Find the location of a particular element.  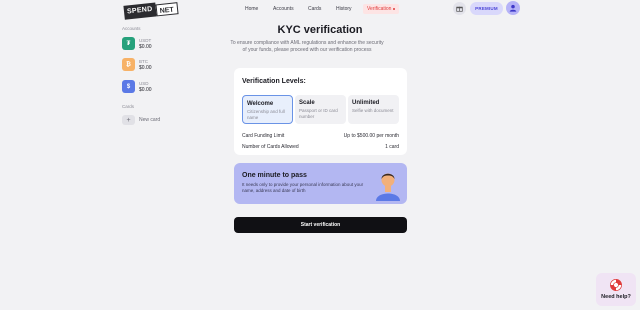

main-nav: Home Accounts Cards History Verification is located at coordinates (320, 9).